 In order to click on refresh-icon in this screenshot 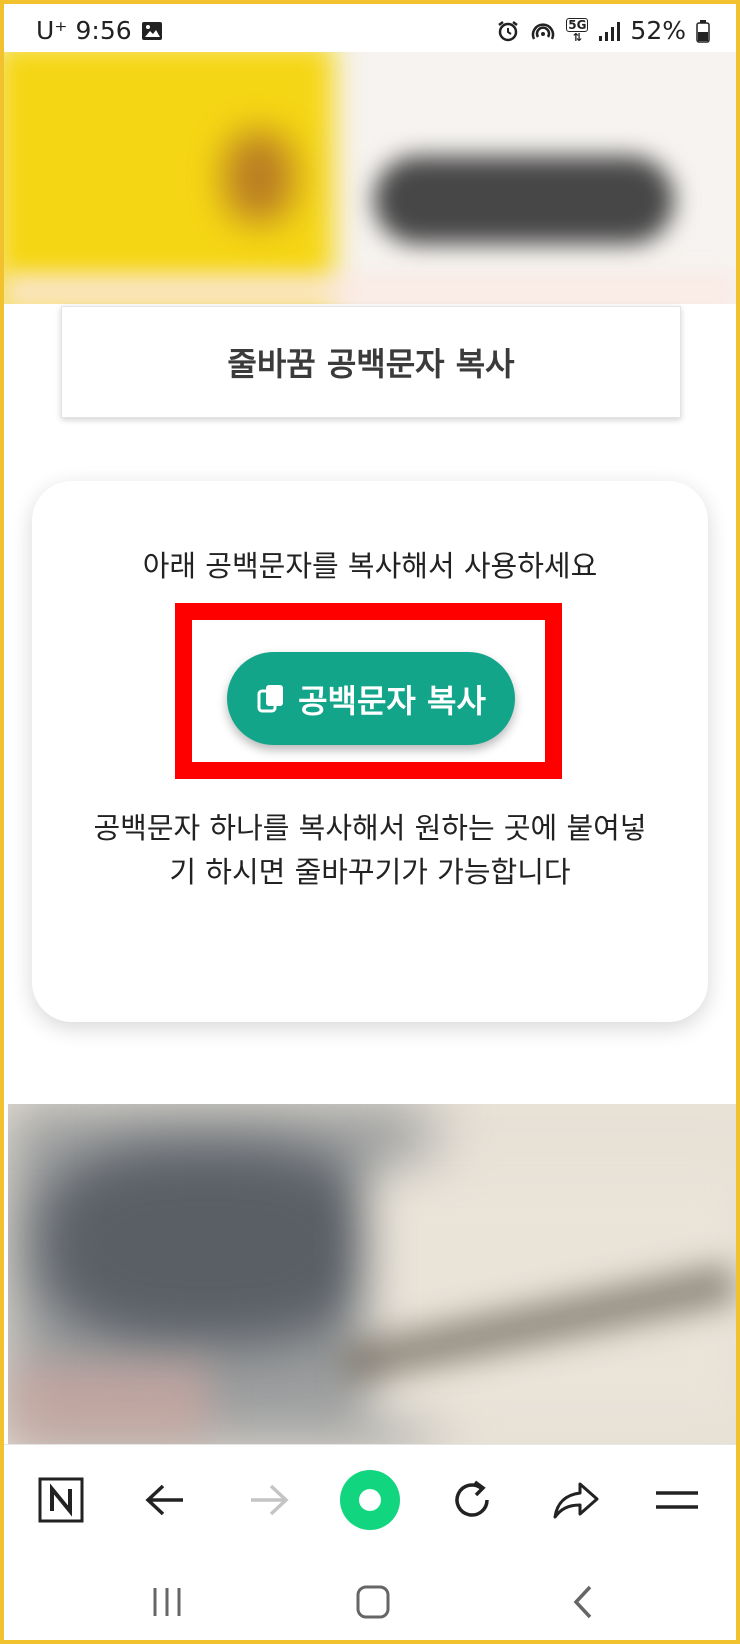, I will do `click(472, 1500)`.